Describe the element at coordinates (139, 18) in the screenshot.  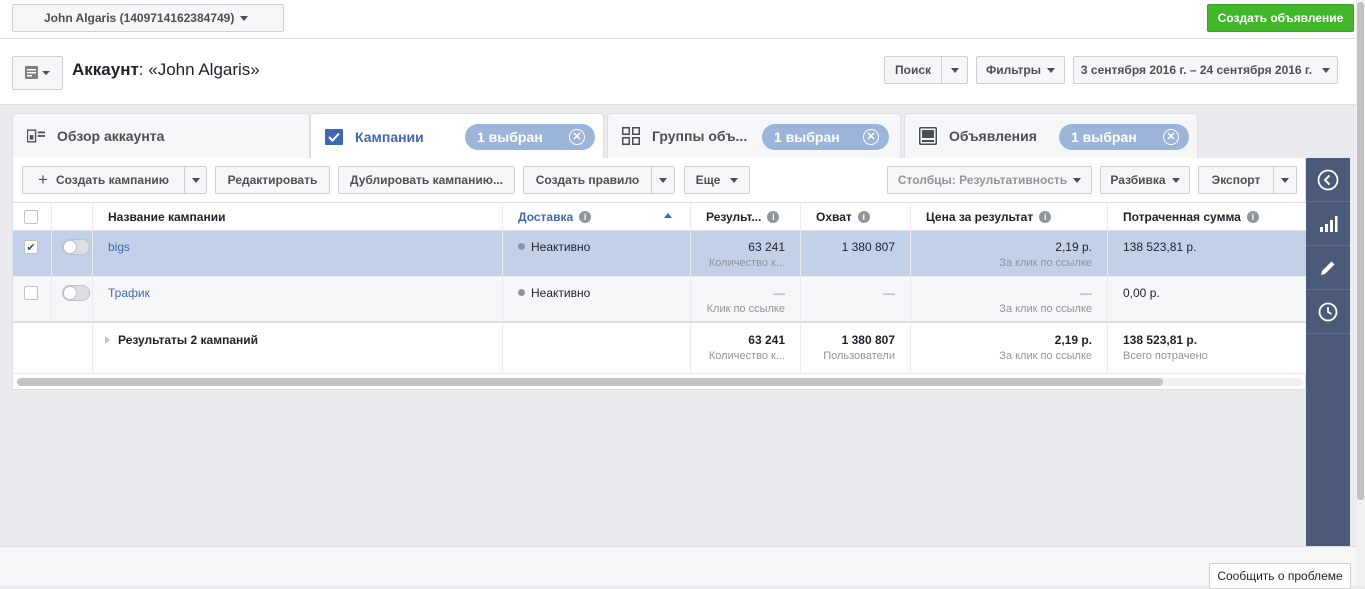
I see `account-selector-label: John Algaris (1409714162384749)` at that location.